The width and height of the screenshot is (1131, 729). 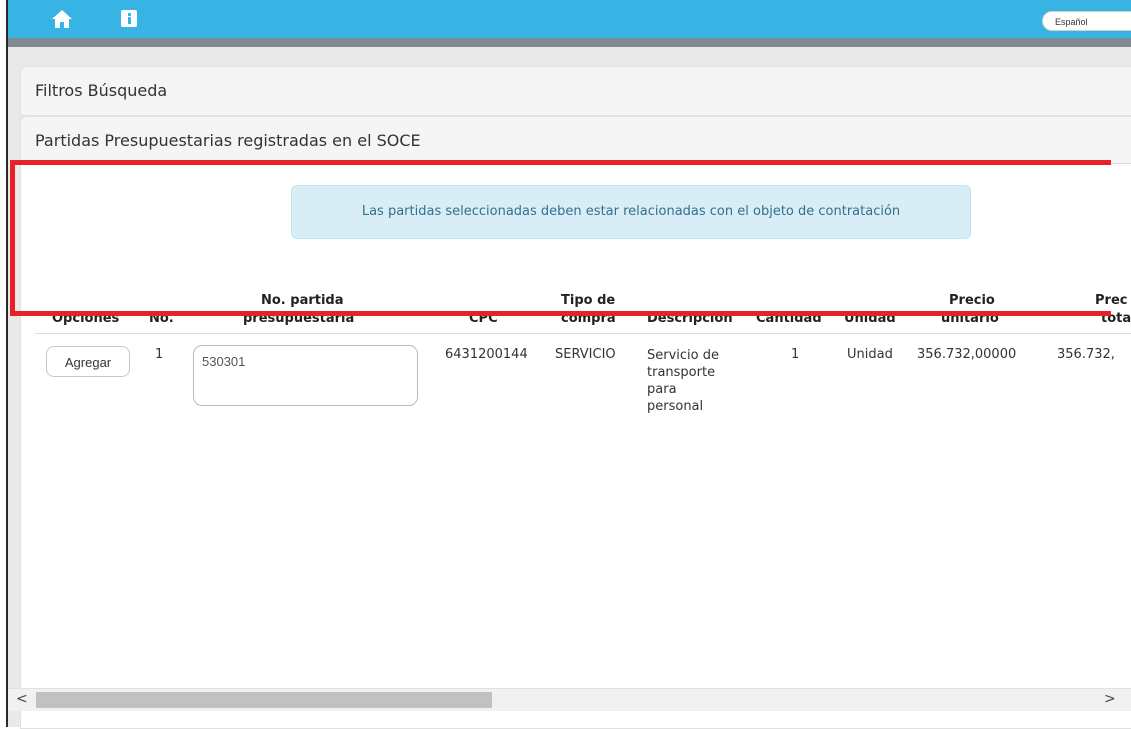 I want to click on cell-descripcion-line1: Servicio de, so click(x=683, y=355).